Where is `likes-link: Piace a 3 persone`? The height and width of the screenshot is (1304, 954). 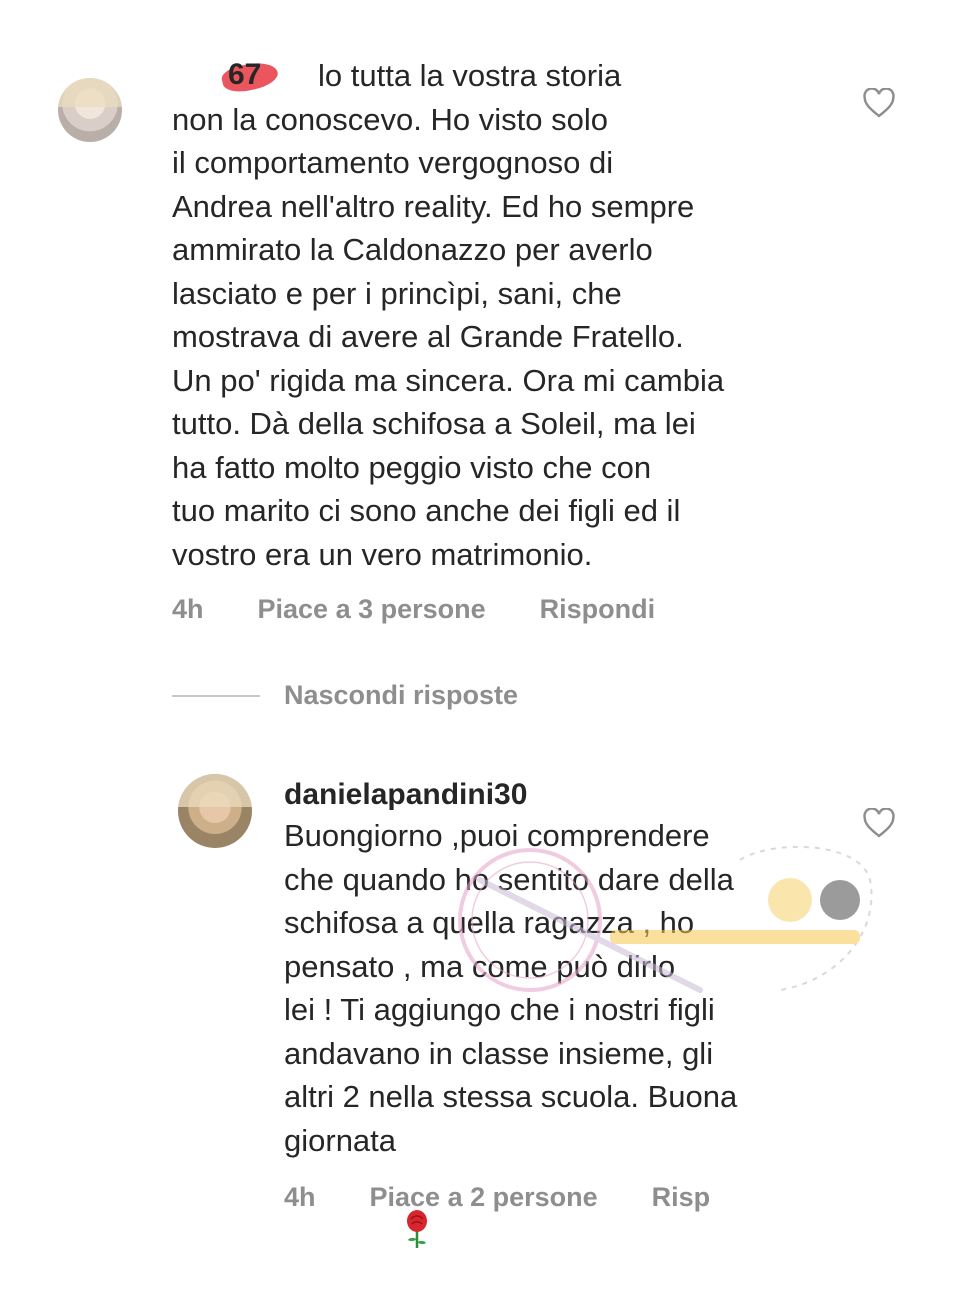 likes-link: Piace a 3 persone is located at coordinates (372, 609).